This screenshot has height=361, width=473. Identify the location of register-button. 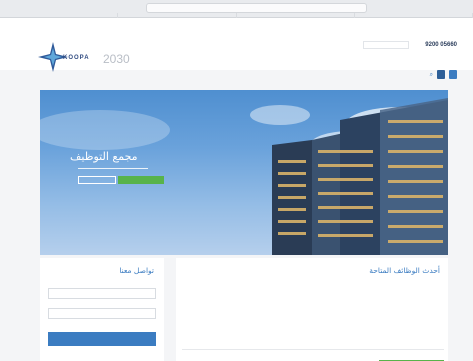
(453, 74).